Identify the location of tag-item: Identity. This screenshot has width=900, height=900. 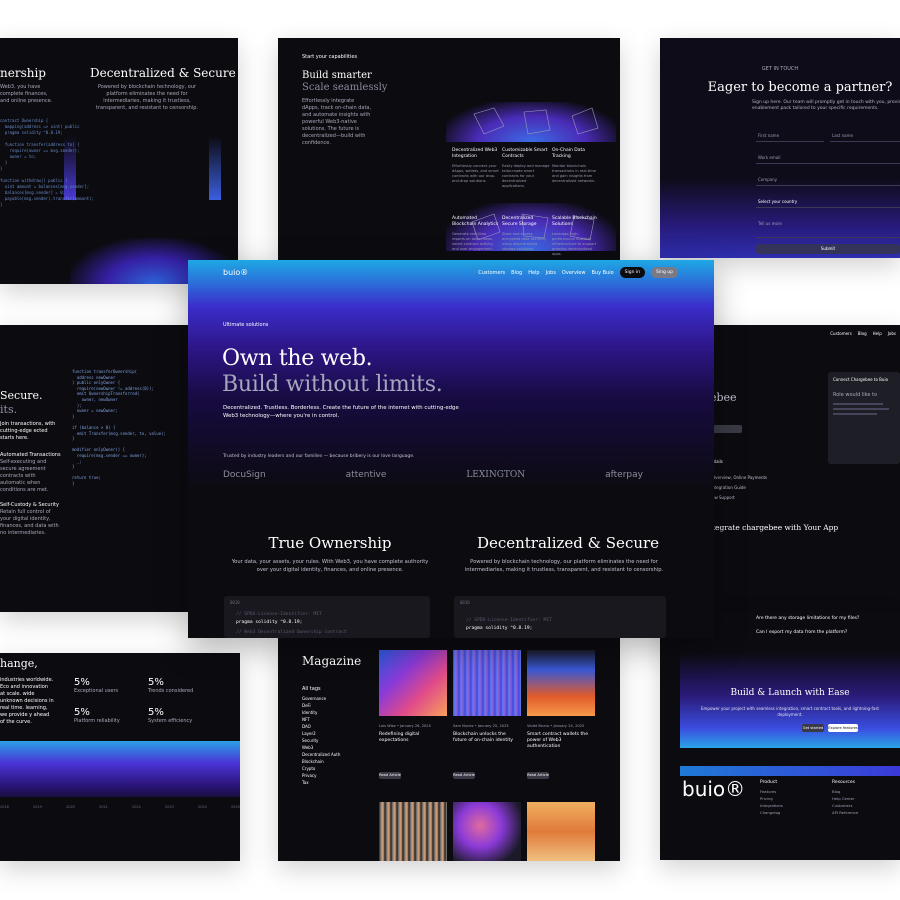
(332, 712).